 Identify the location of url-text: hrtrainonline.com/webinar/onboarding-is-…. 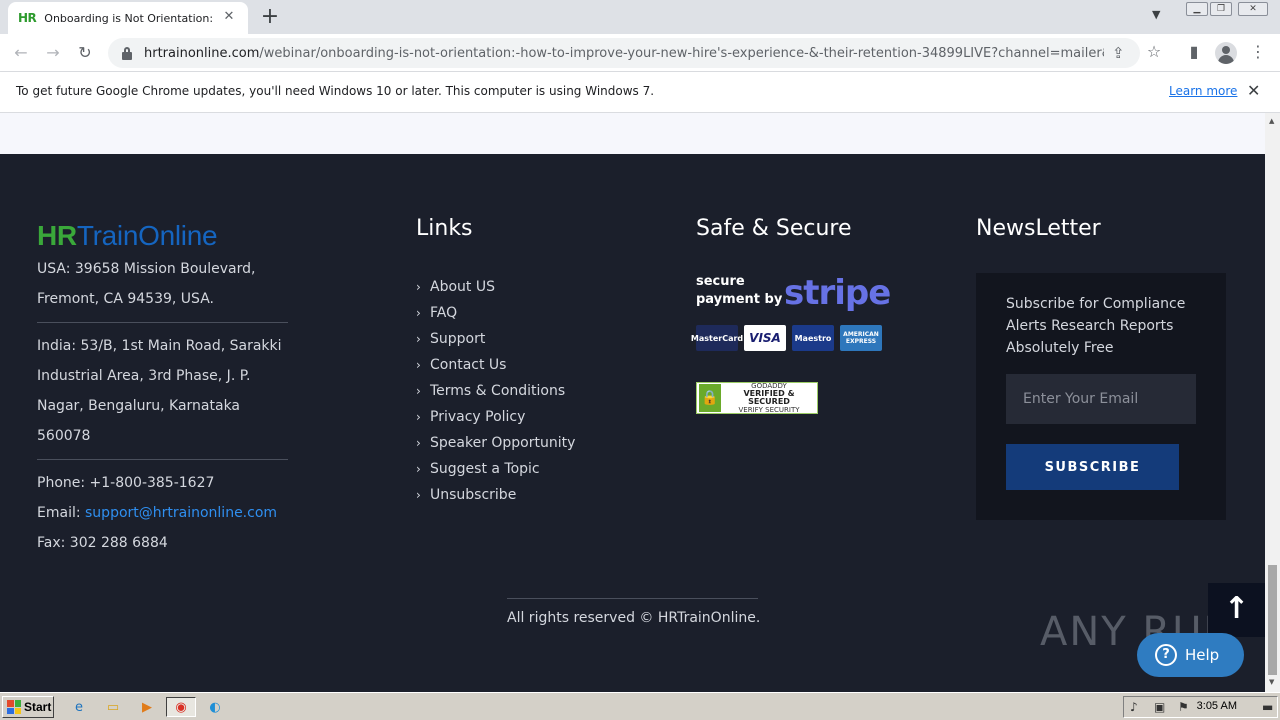
(624, 53).